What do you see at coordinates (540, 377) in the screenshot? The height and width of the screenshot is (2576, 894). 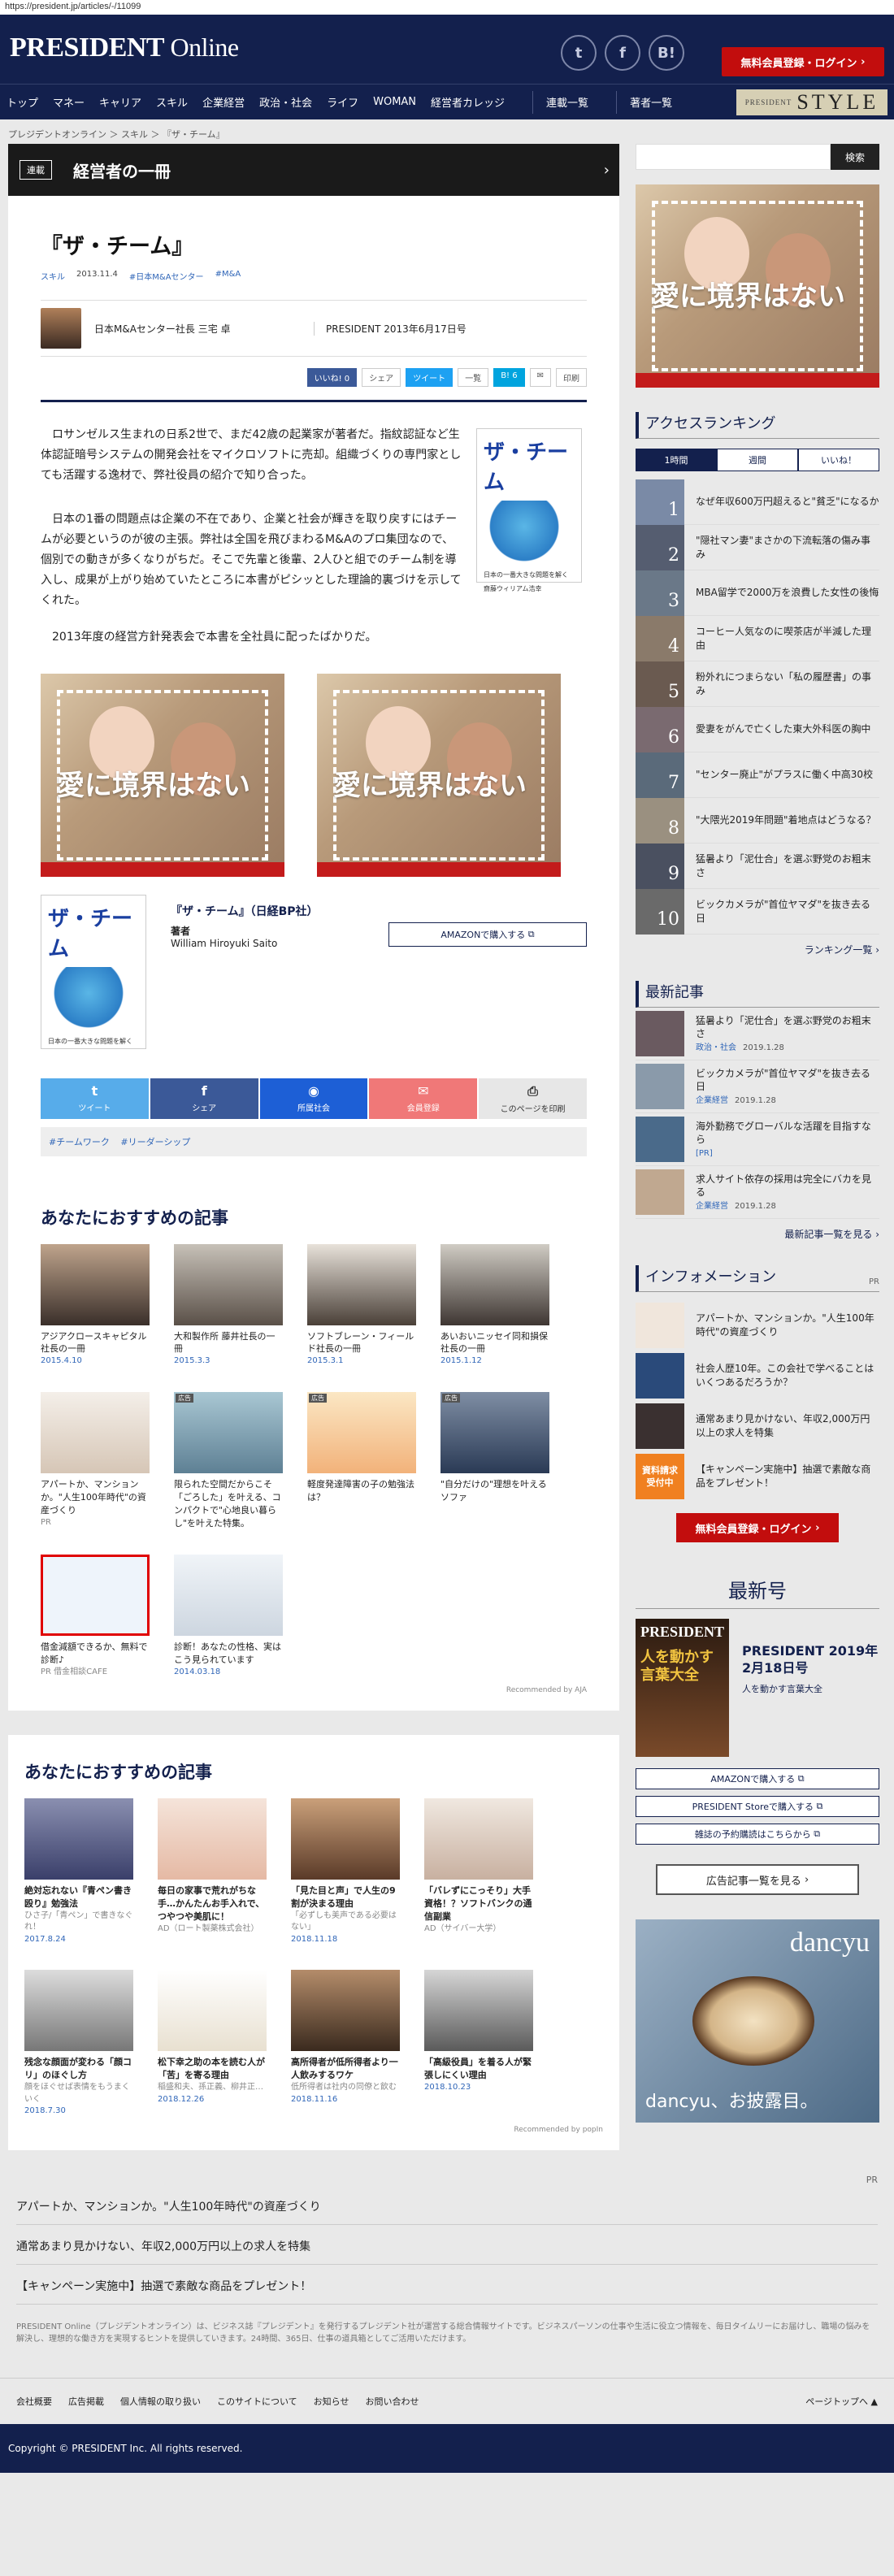 I see `mail-icon: ✉` at bounding box center [540, 377].